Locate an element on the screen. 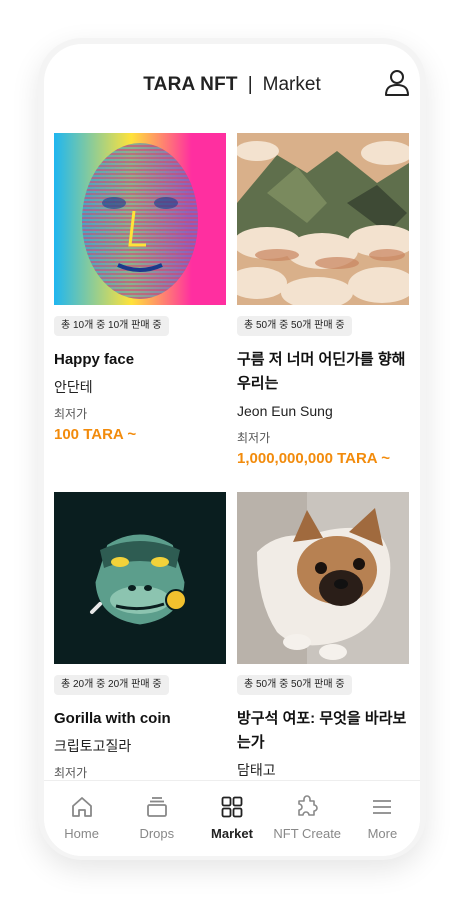 This screenshot has width=464, height=918. tab-label: Drops is located at coordinates (157, 833).